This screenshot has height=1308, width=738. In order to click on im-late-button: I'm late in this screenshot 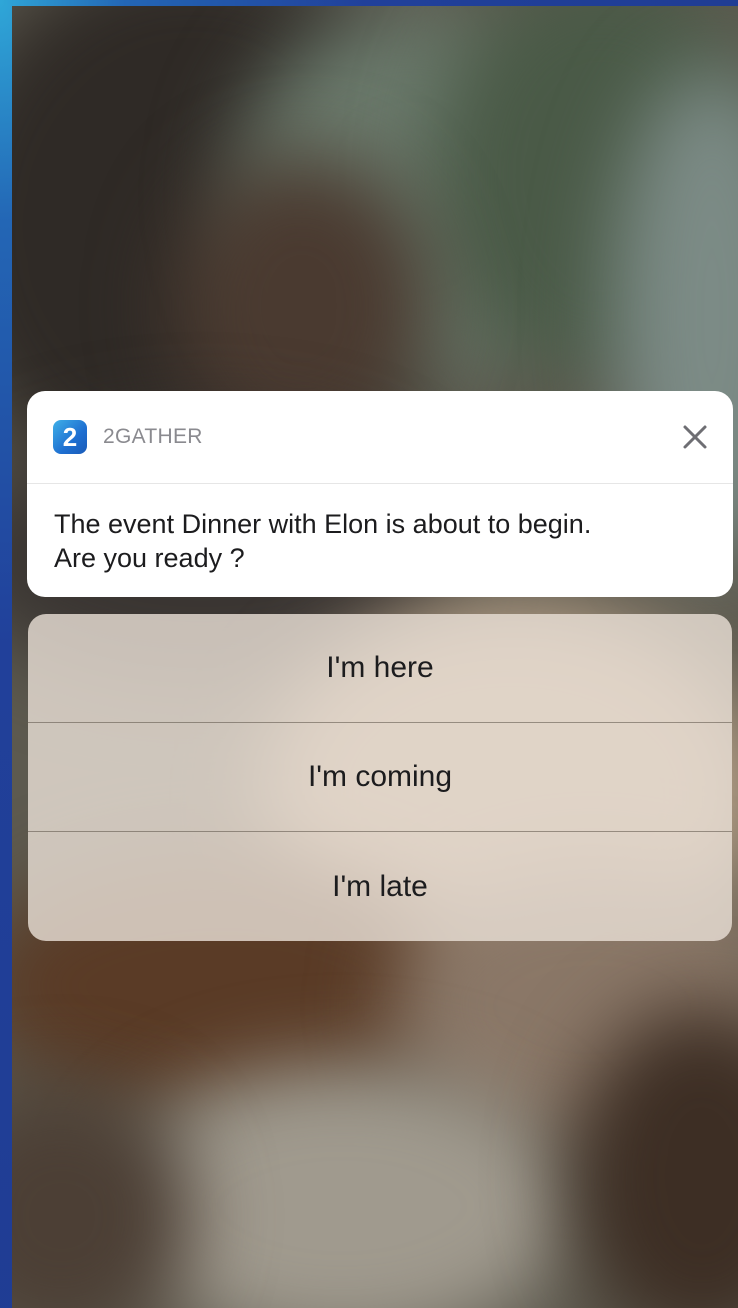, I will do `click(380, 886)`.